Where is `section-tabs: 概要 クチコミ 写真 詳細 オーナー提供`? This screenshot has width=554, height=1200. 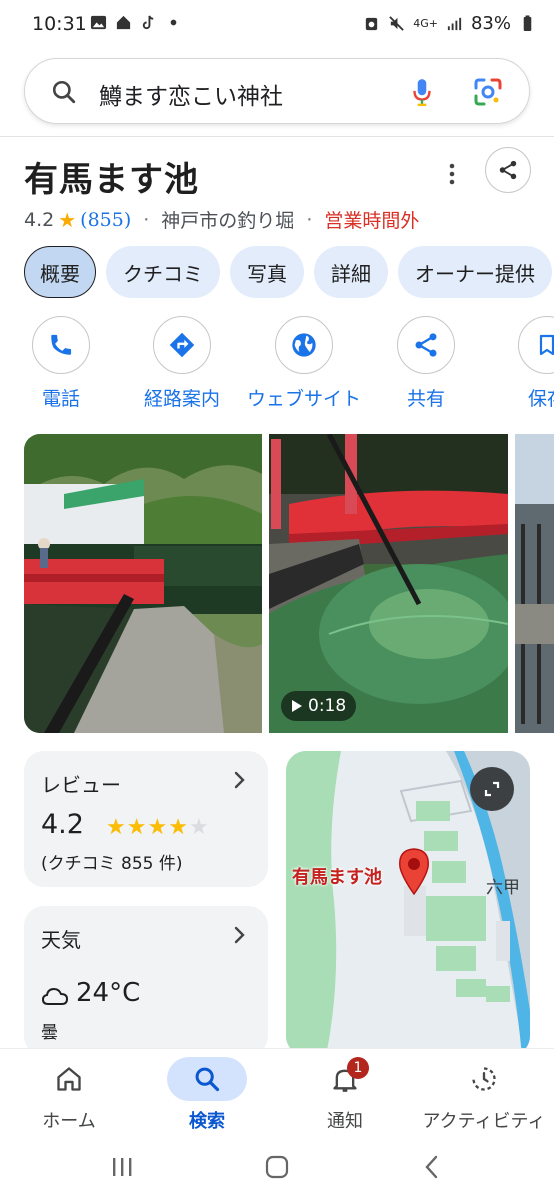 section-tabs: 概要 クチコミ 写真 詳細 オーナー提供 is located at coordinates (288, 272).